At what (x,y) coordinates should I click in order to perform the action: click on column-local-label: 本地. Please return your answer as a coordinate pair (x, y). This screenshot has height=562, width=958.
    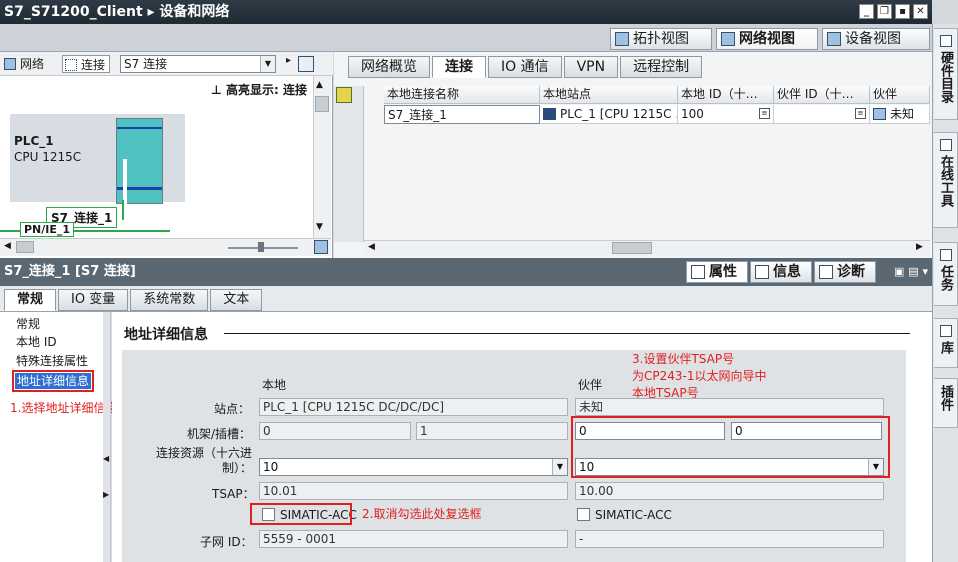
    Looking at the image, I should click on (274, 385).